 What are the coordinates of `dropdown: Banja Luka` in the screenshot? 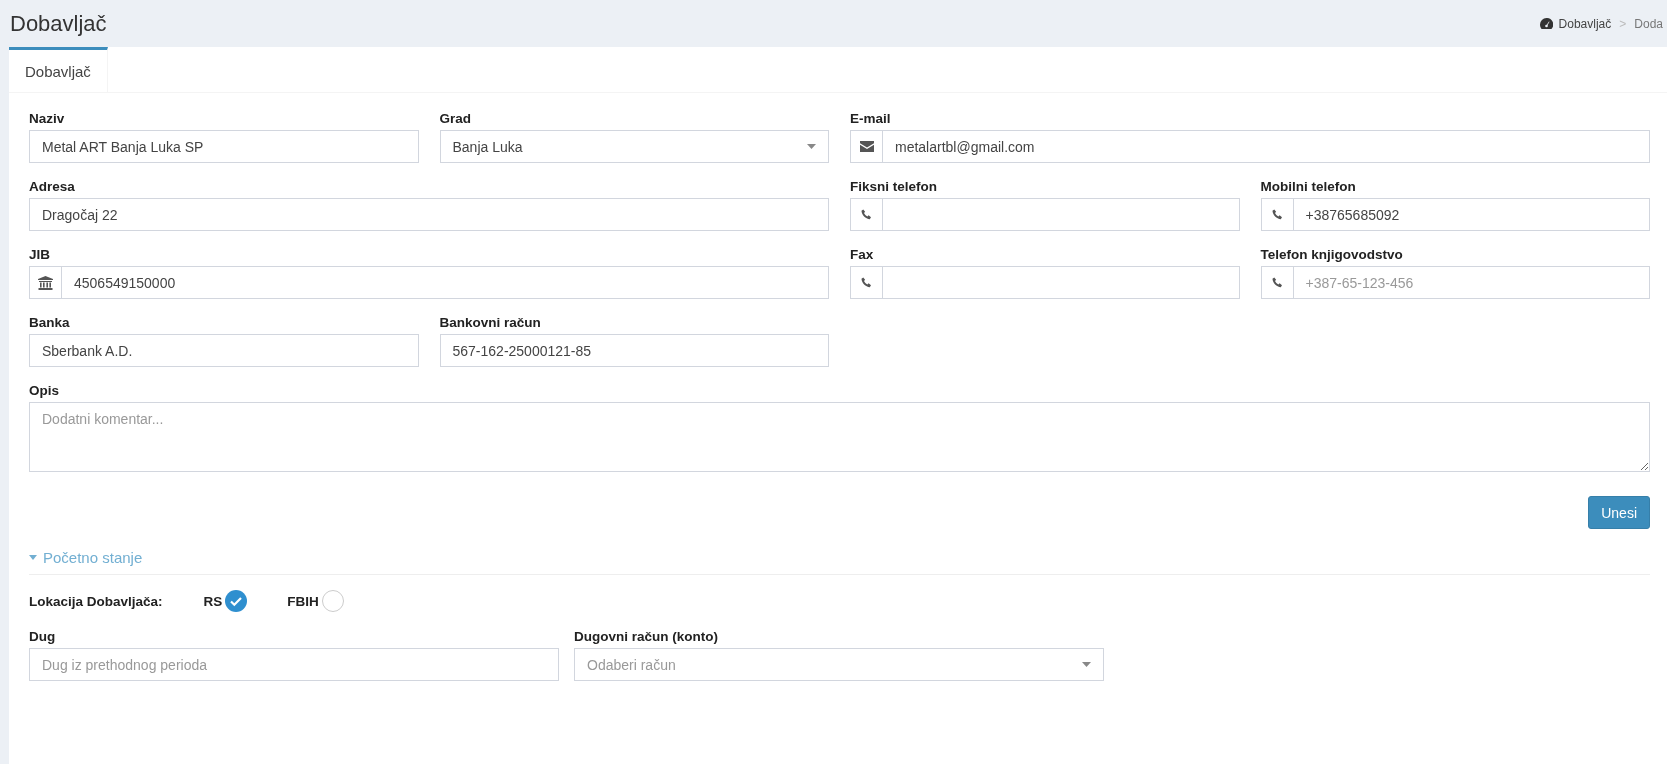 It's located at (634, 146).